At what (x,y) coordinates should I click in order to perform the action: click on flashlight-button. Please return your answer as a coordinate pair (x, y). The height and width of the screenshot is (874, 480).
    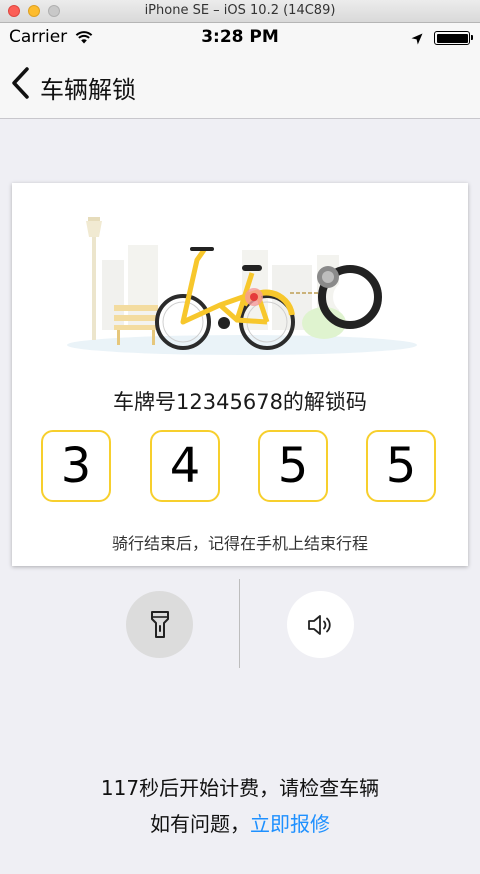
    Looking at the image, I should click on (159, 624).